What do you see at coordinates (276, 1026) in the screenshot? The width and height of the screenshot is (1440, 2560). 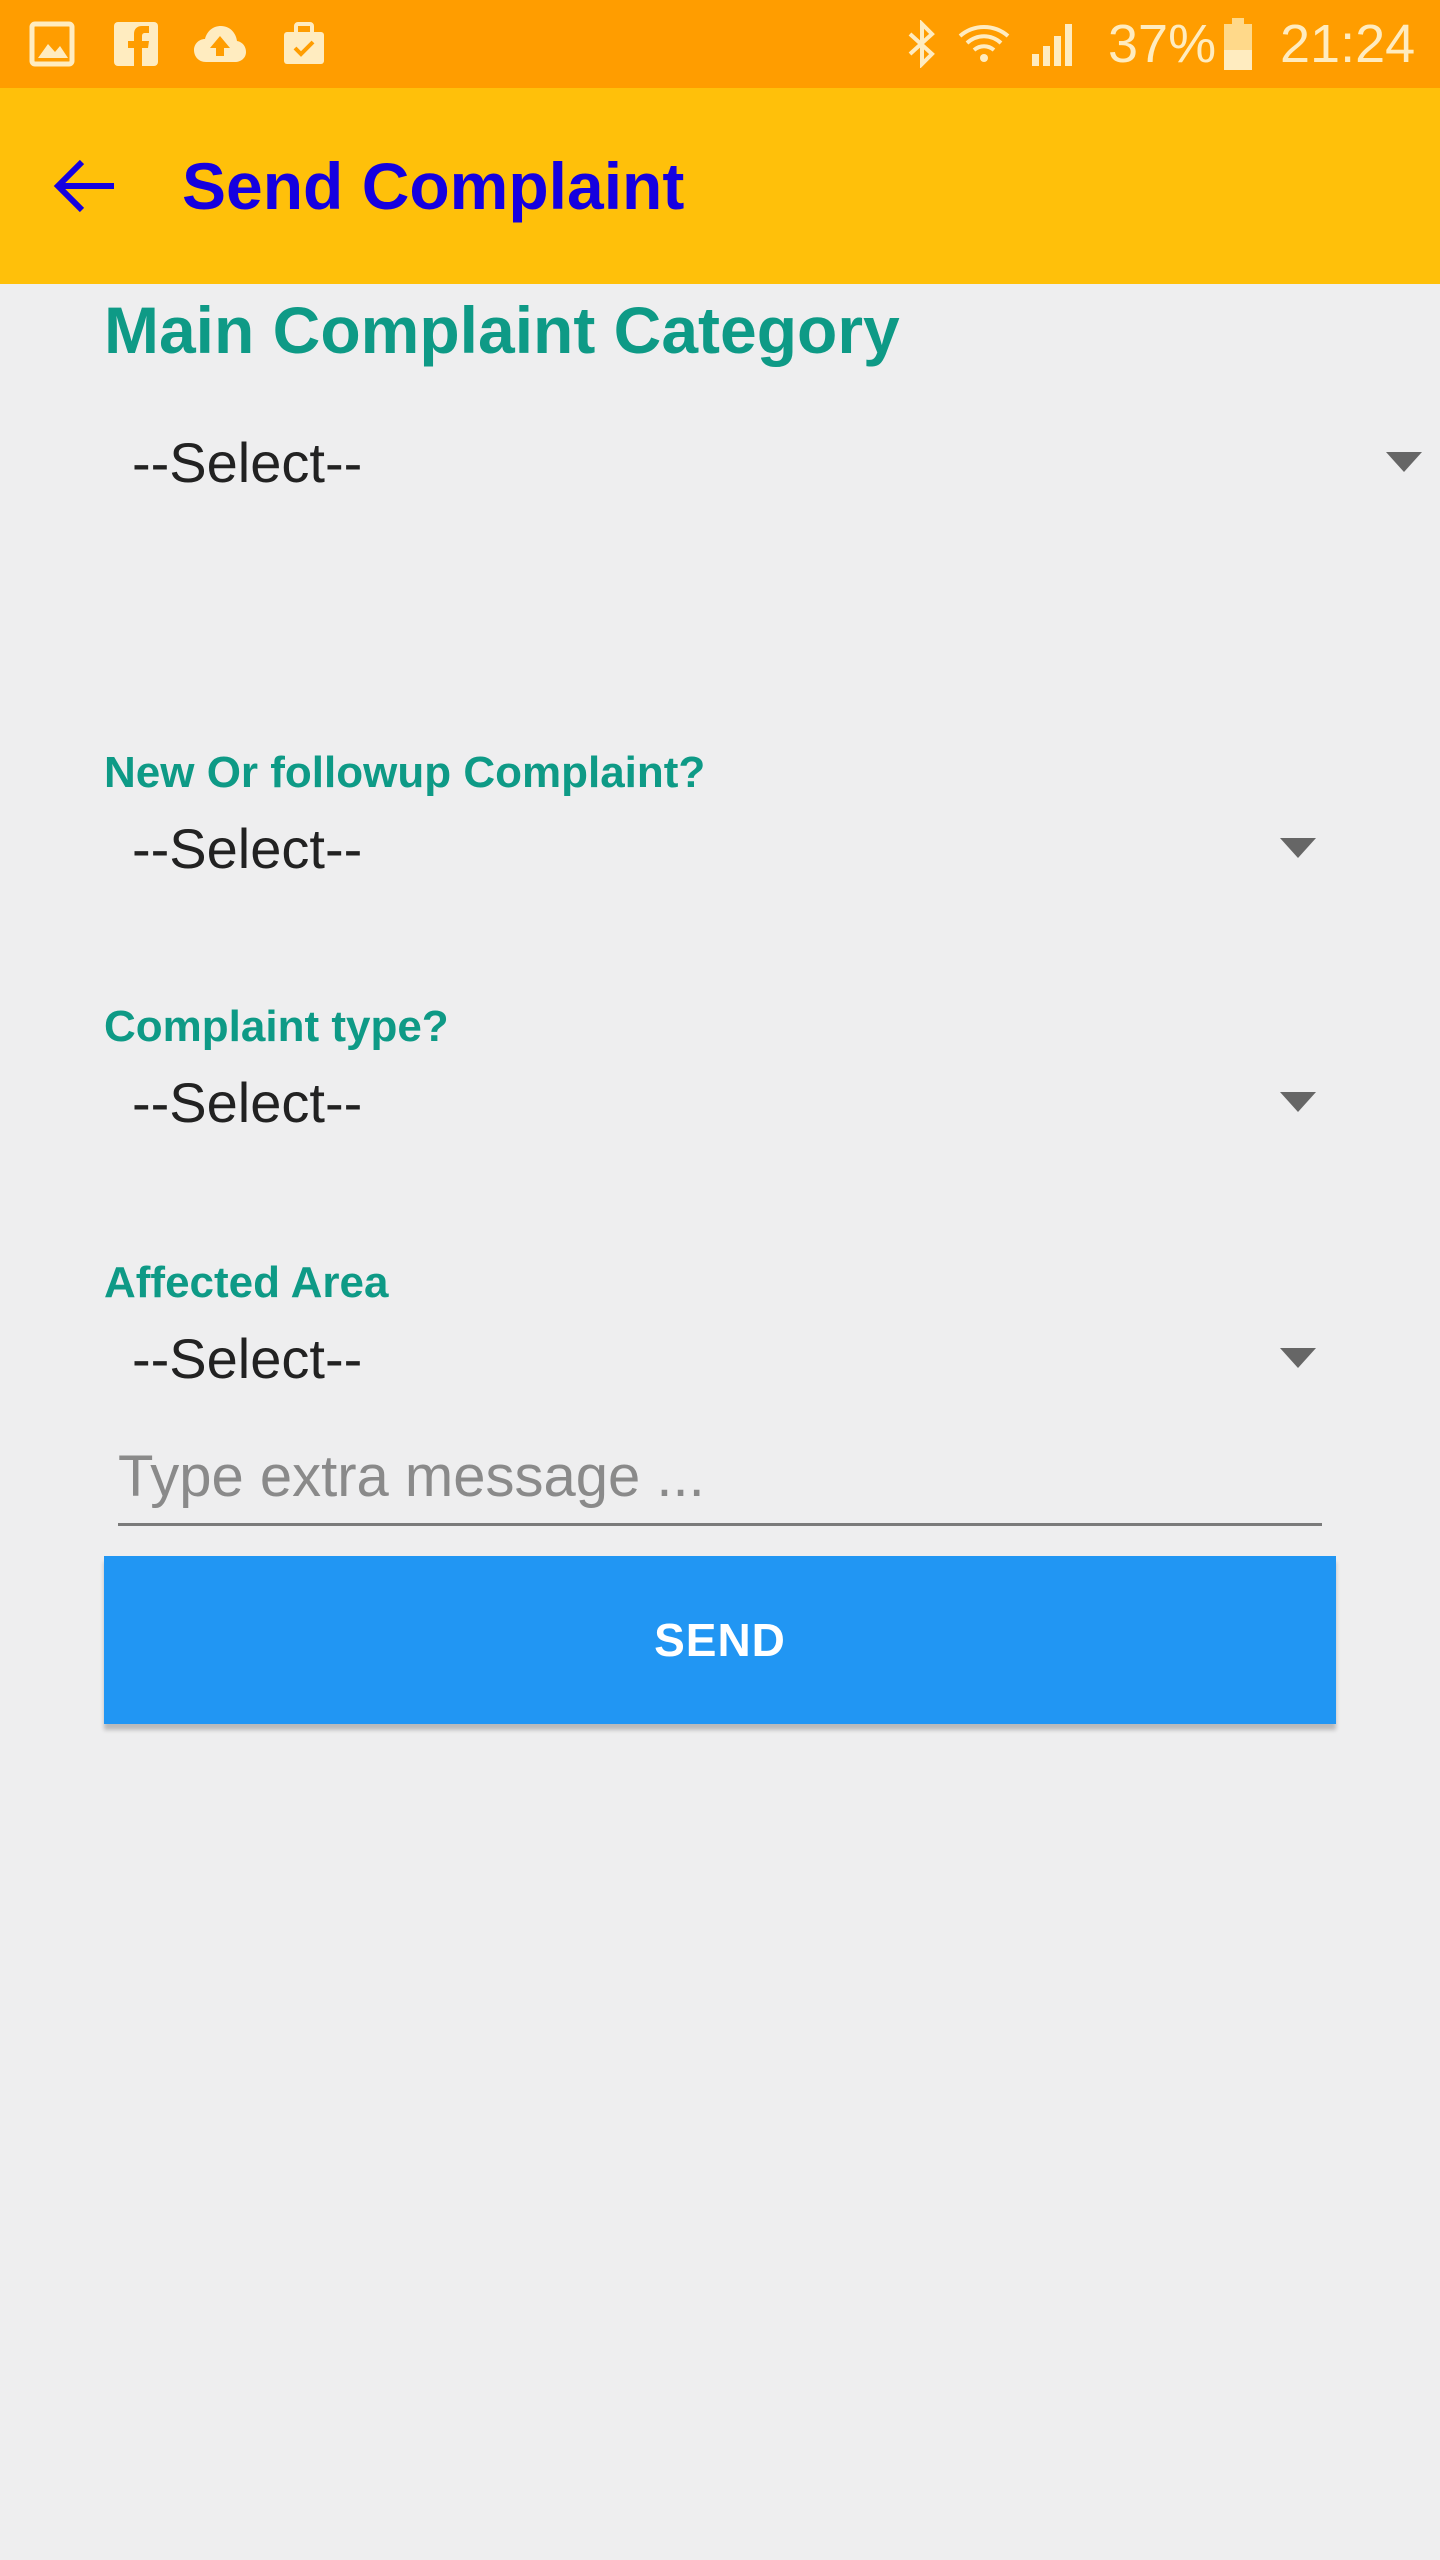 I see `complaint-type-label: Complaint type?` at bounding box center [276, 1026].